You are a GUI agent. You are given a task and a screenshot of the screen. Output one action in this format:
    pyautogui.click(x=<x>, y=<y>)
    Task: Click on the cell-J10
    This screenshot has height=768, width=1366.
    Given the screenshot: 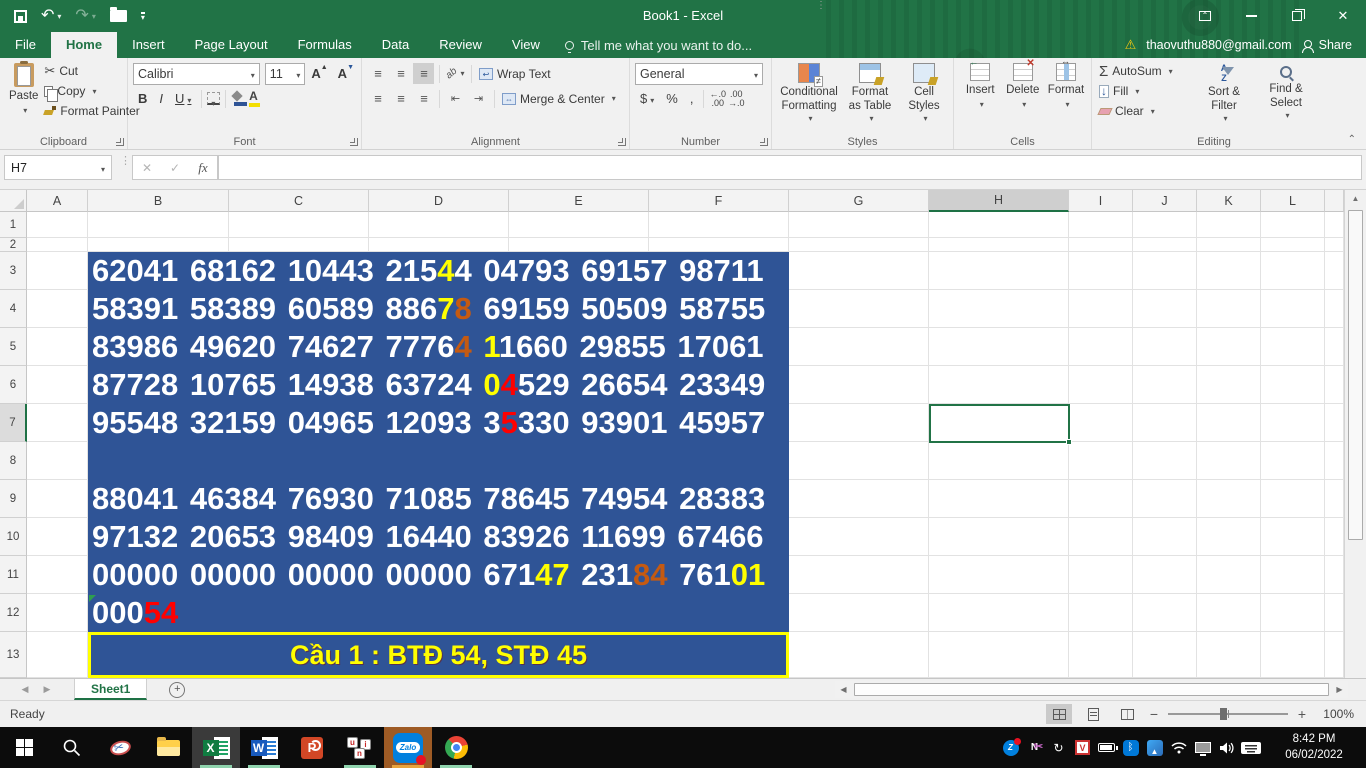 What is the action you would take?
    pyautogui.click(x=1165, y=537)
    